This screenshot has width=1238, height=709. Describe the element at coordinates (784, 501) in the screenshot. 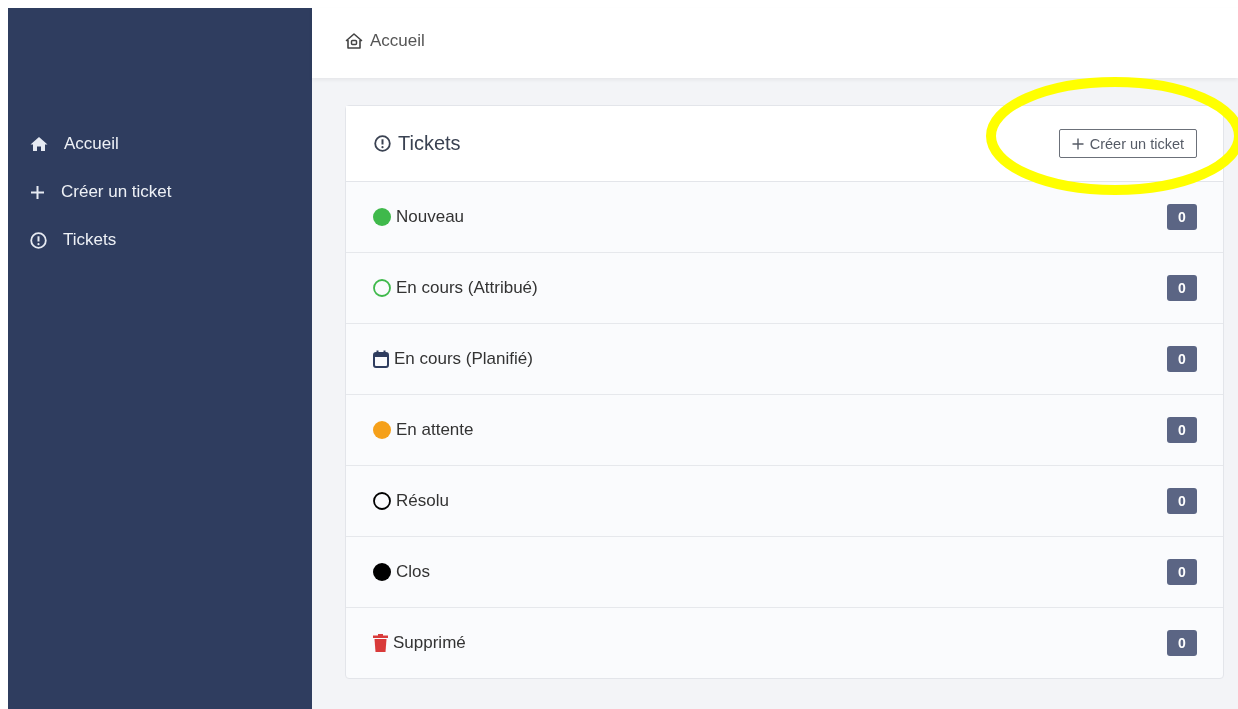

I see `status-row: Résolu 0` at that location.